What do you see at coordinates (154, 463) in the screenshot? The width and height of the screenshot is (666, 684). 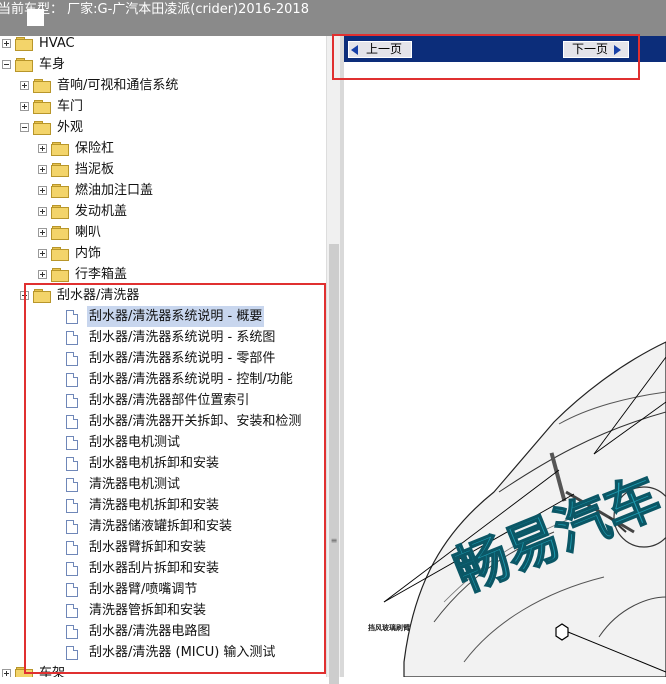 I see `tree-item-label: 刮水器电机拆卸和安装` at bounding box center [154, 463].